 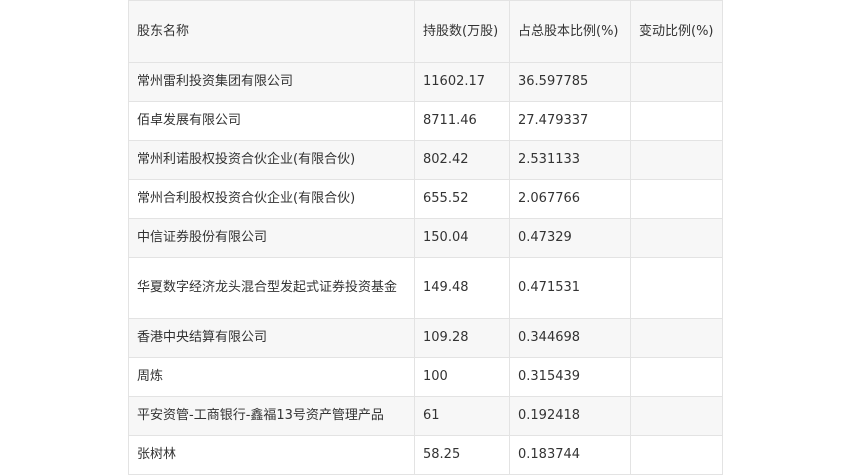 What do you see at coordinates (271, 288) in the screenshot?
I see `cell-name: 华夏数字经济龙头混合型发起式证券投资基金` at bounding box center [271, 288].